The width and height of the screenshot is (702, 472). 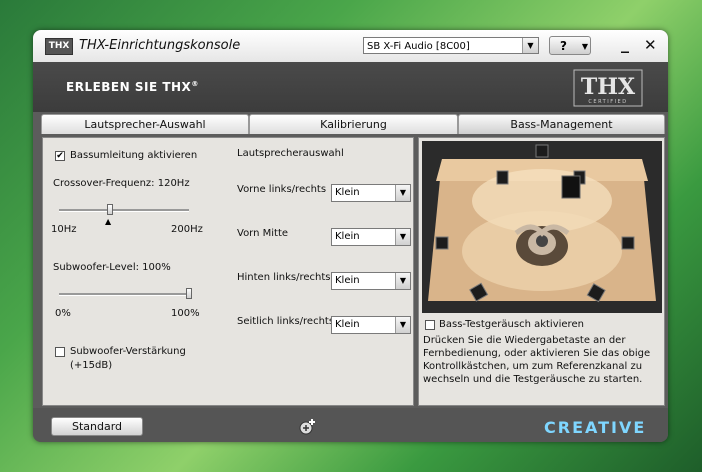 I want to click on subwoofer-boost-sublabel: (+15dB), so click(x=91, y=365).